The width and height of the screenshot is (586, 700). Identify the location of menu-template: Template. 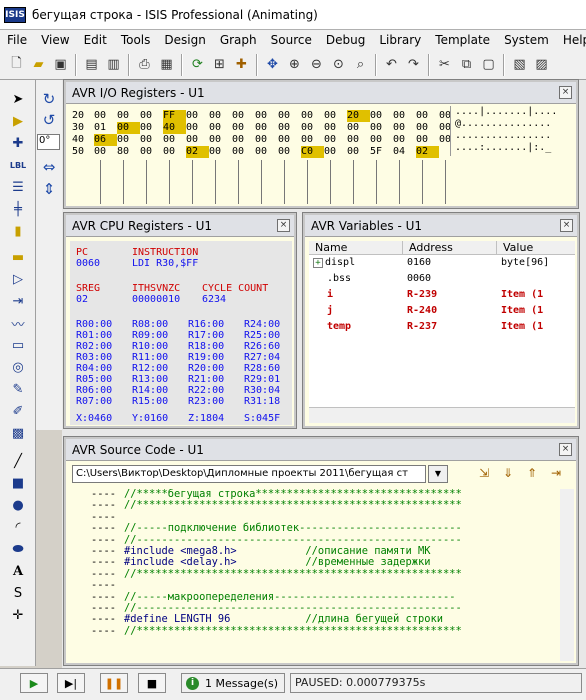
(462, 40).